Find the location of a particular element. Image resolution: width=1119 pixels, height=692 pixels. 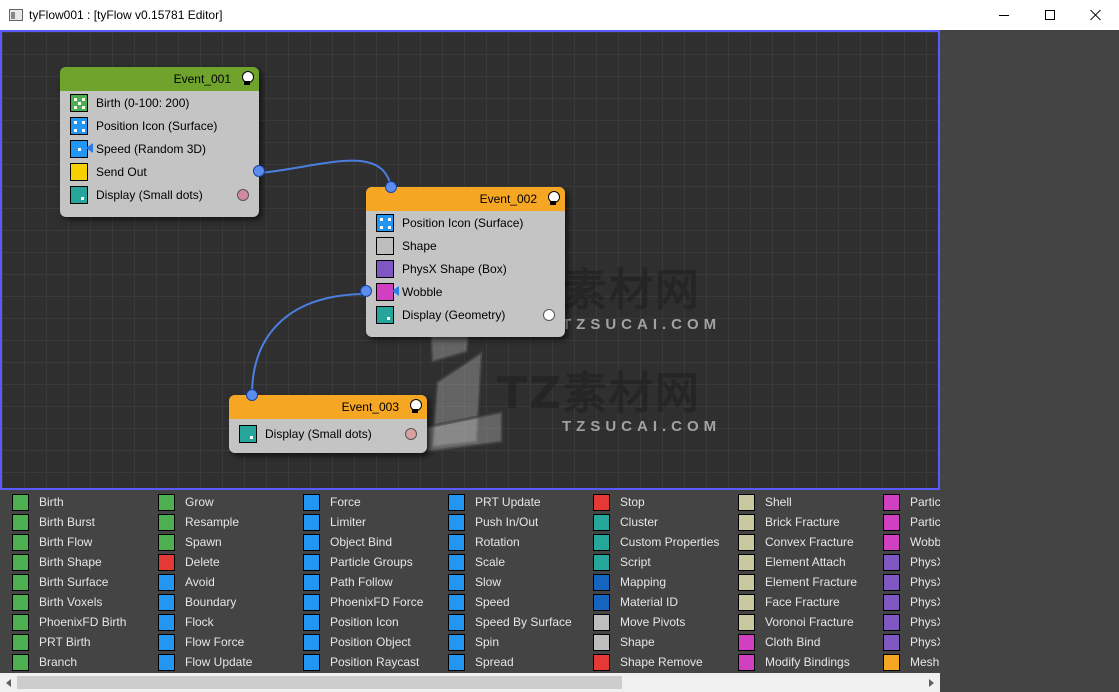

close-button is located at coordinates (1096, 15).